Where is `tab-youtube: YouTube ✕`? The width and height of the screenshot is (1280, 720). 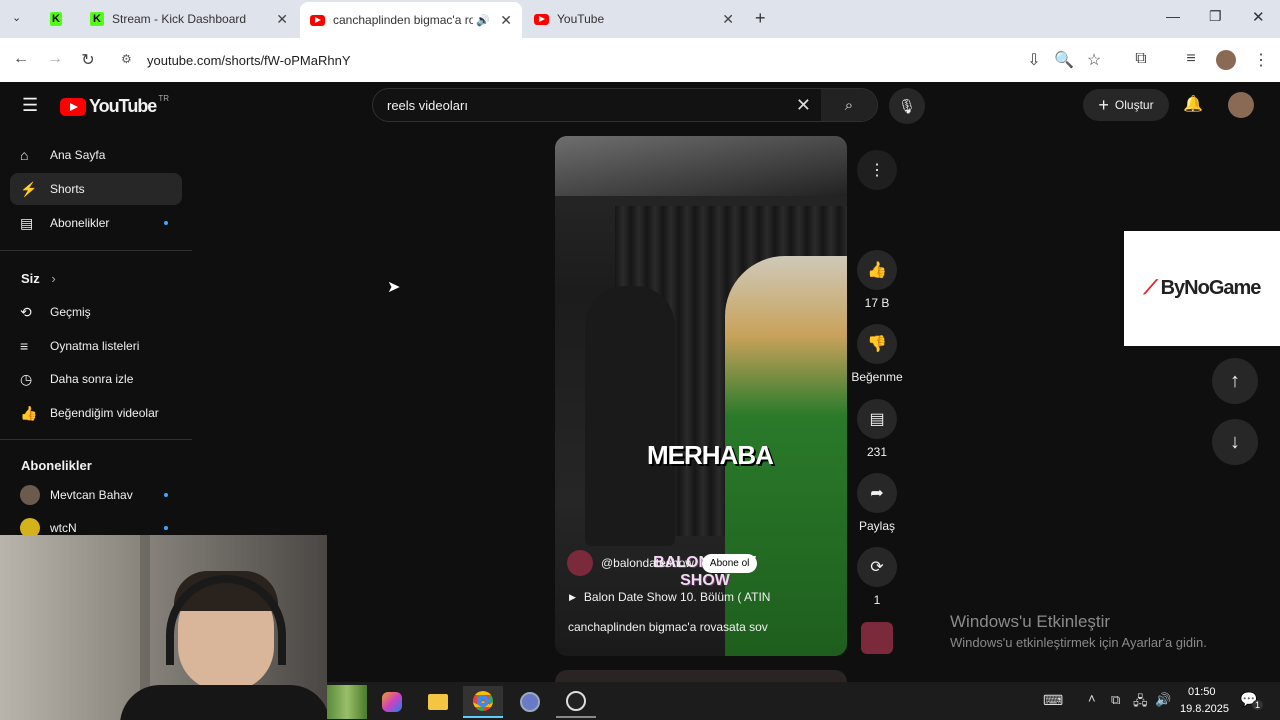 tab-youtube: YouTube ✕ is located at coordinates (634, 19).